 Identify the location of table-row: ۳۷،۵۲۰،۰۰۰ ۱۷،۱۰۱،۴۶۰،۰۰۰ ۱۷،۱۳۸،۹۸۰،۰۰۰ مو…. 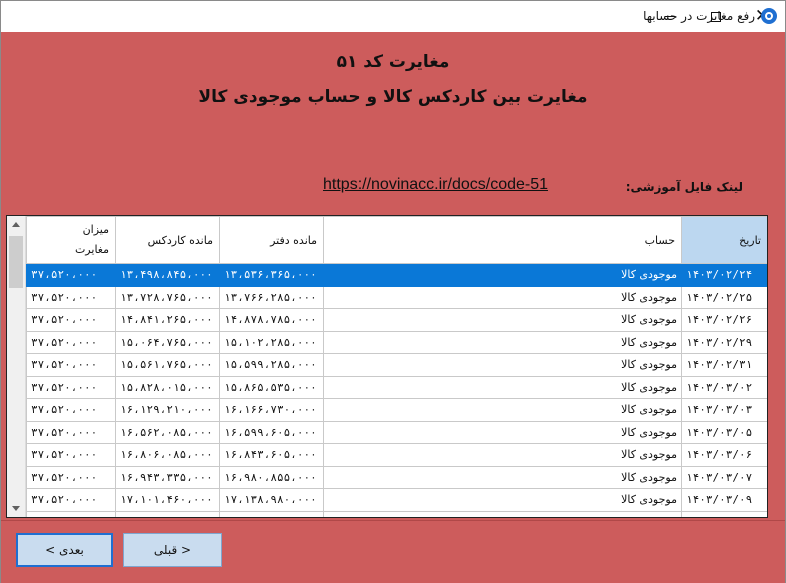
(396, 500).